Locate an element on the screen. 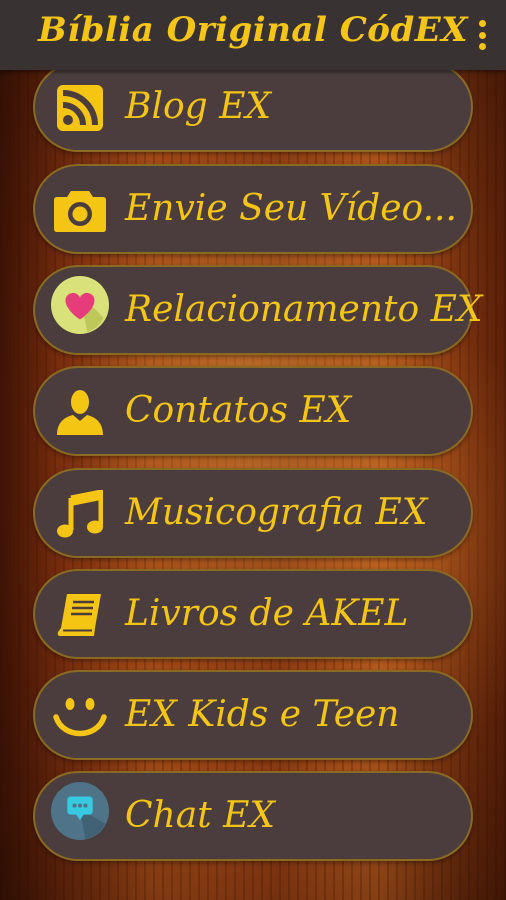 The height and width of the screenshot is (900, 506). book-icon is located at coordinates (80, 615).